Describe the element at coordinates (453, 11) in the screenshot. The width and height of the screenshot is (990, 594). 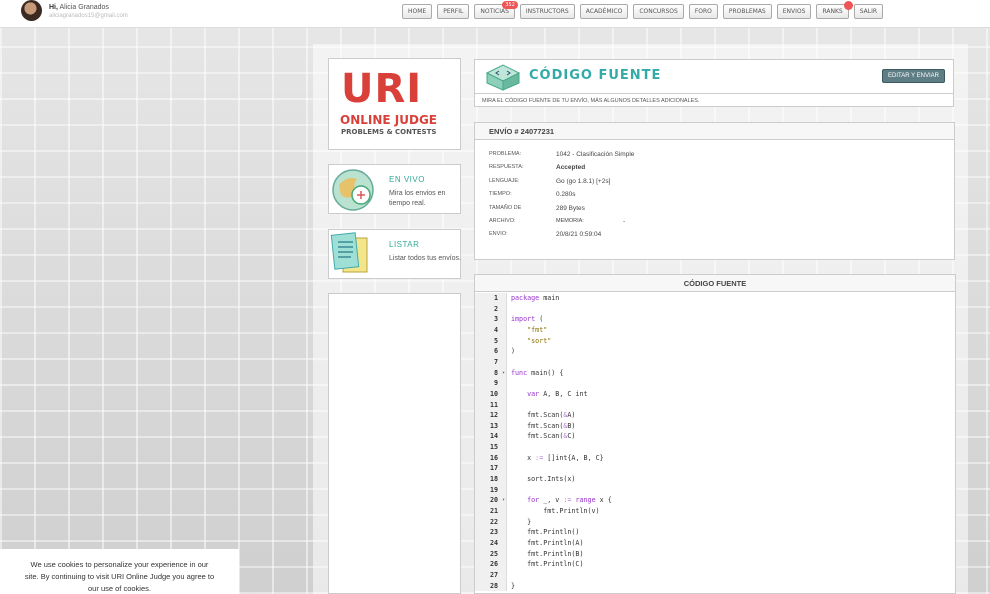
I see `nav-perfil: PERFIL` at that location.